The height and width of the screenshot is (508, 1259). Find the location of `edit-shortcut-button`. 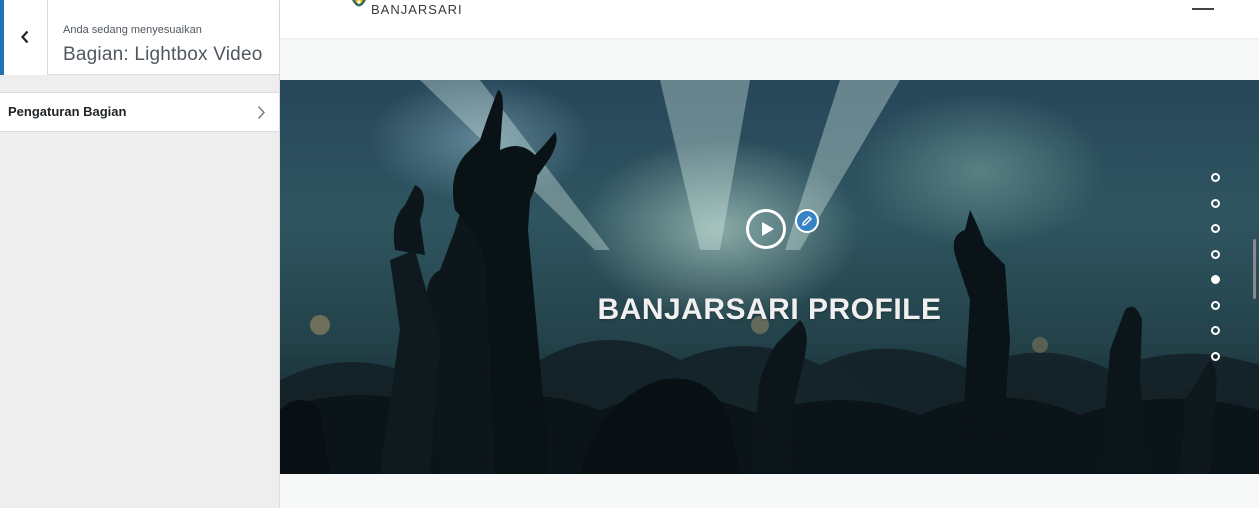

edit-shortcut-button is located at coordinates (807, 221).